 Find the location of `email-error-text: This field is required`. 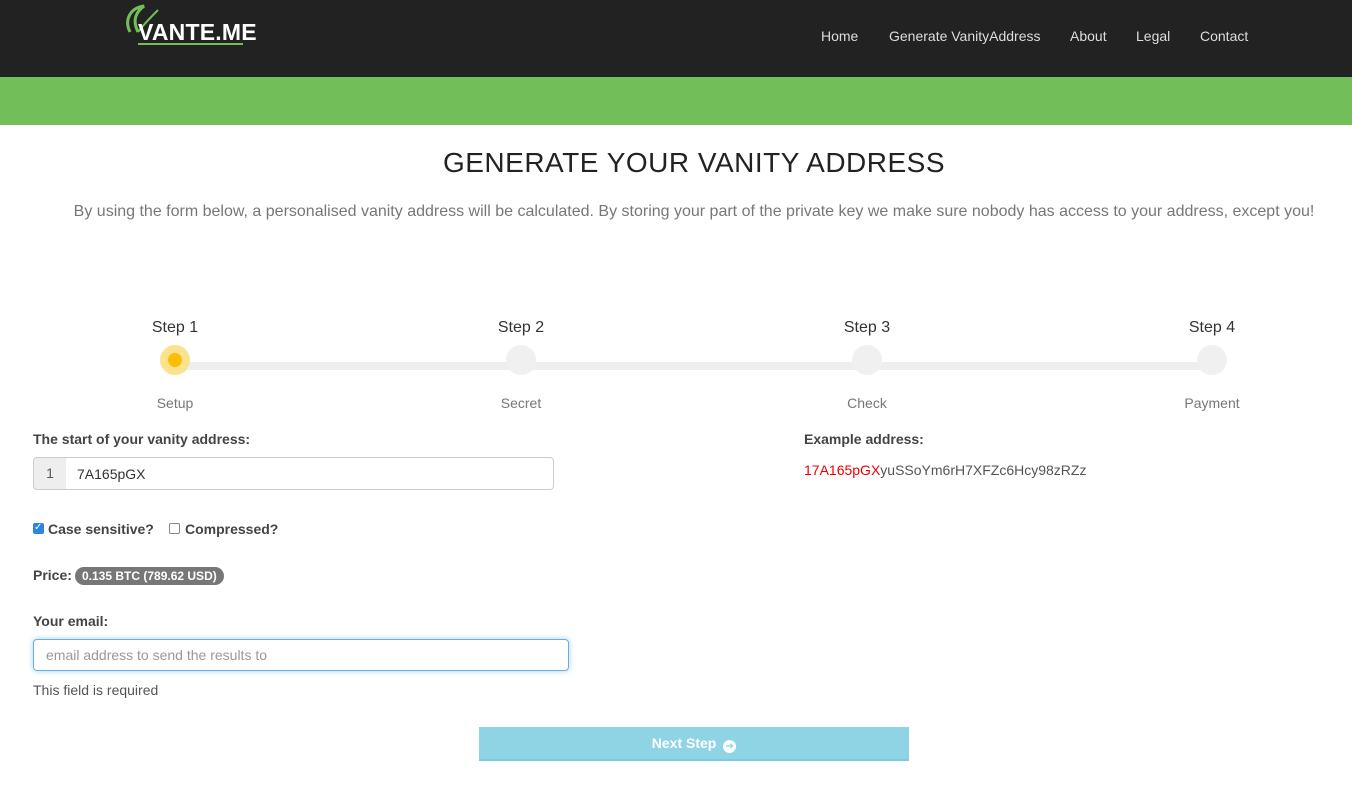

email-error-text: This field is required is located at coordinates (96, 690).